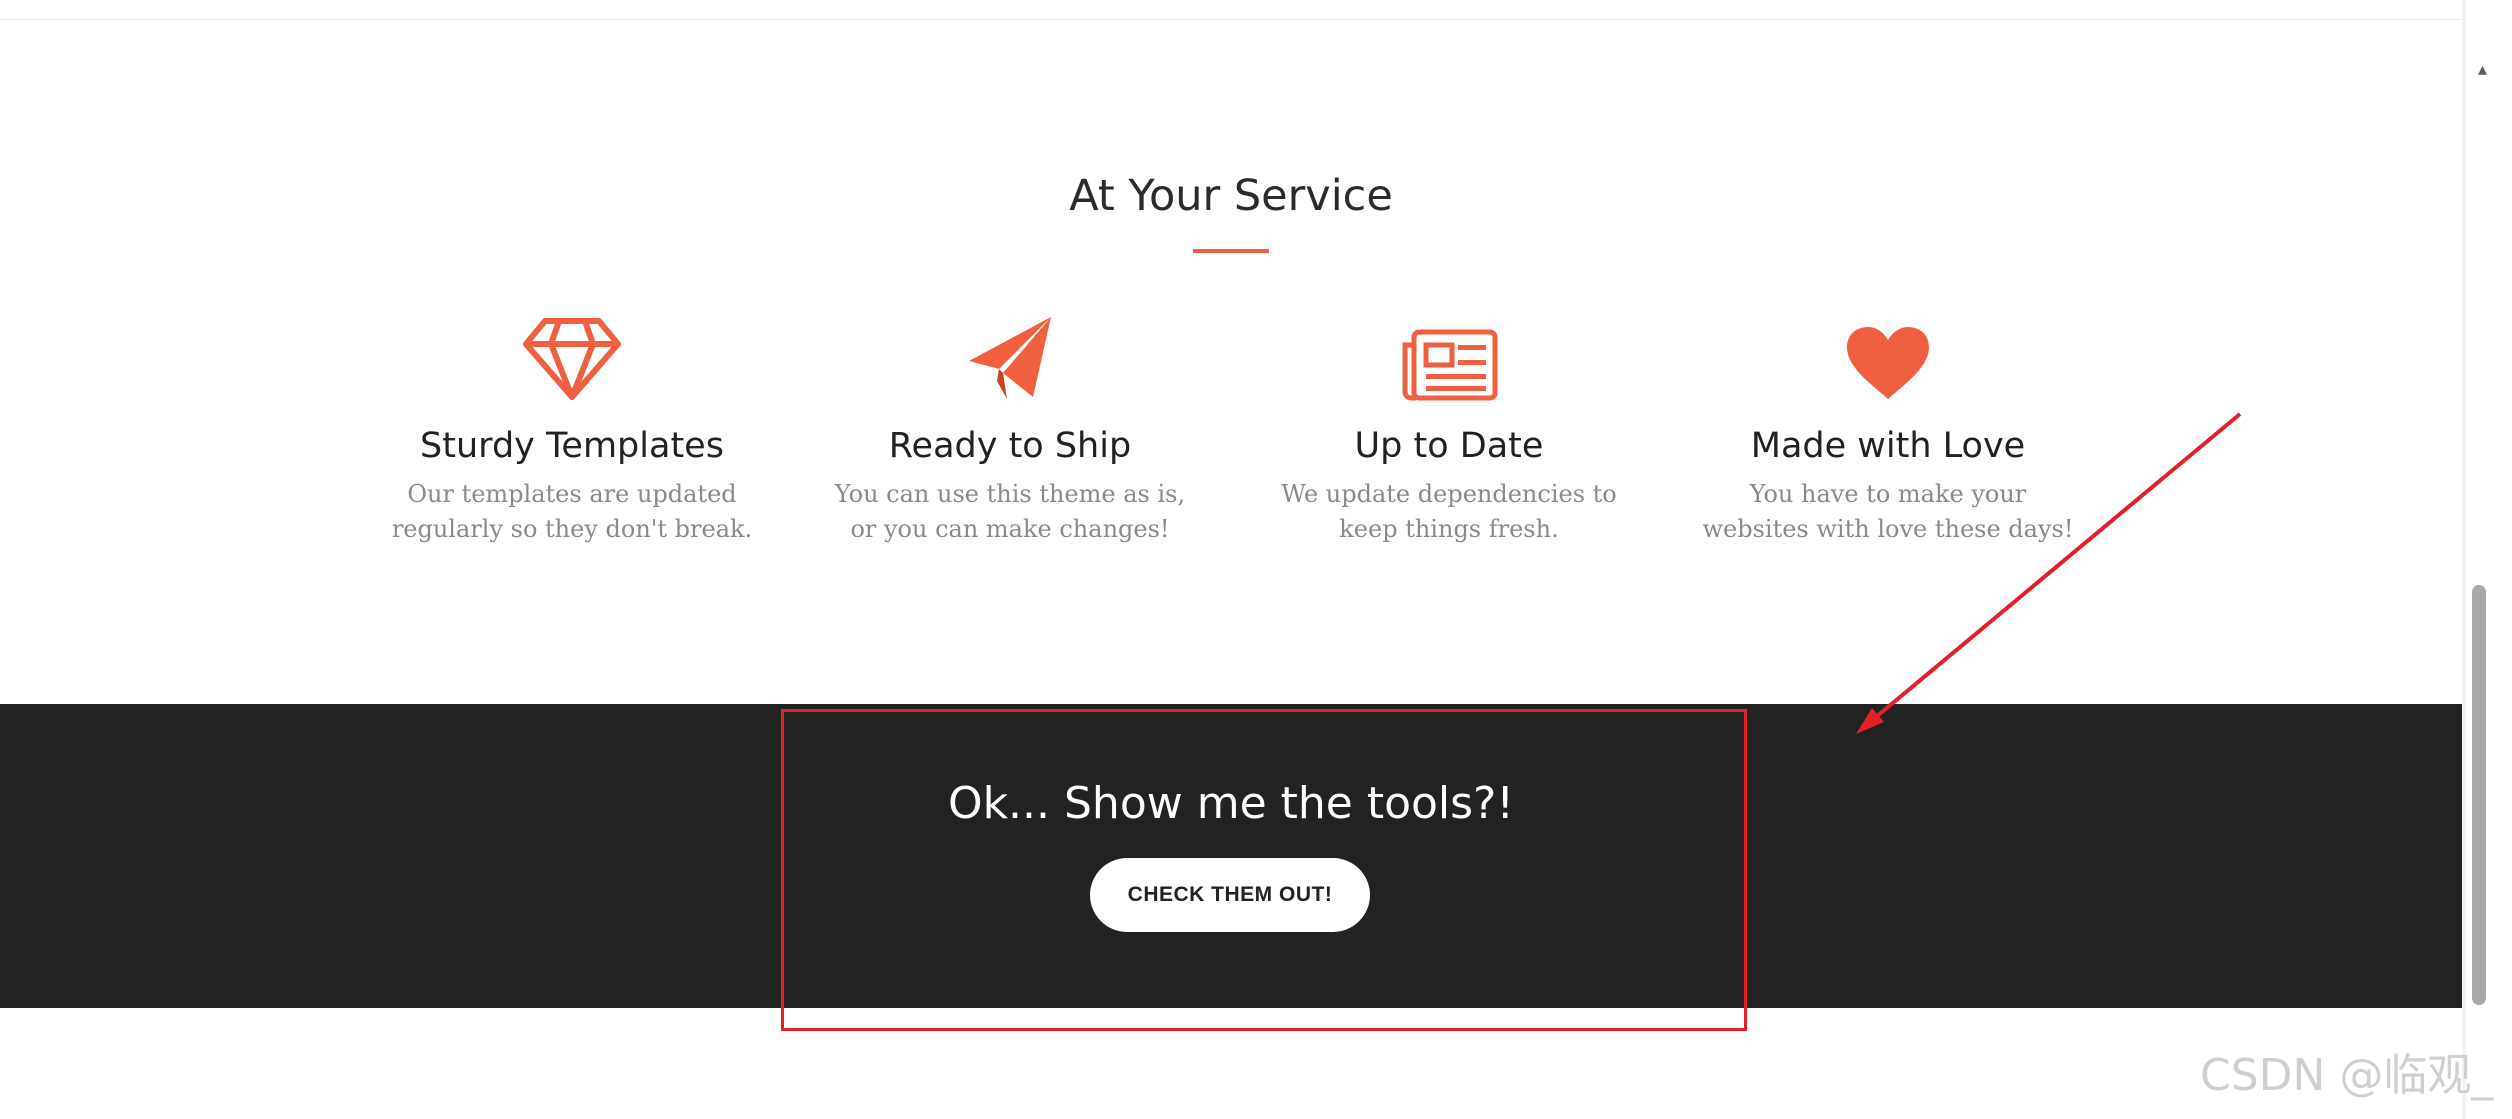 This screenshot has width=2512, height=1119. What do you see at coordinates (572, 446) in the screenshot?
I see `feature-title: Sturdy Templates` at bounding box center [572, 446].